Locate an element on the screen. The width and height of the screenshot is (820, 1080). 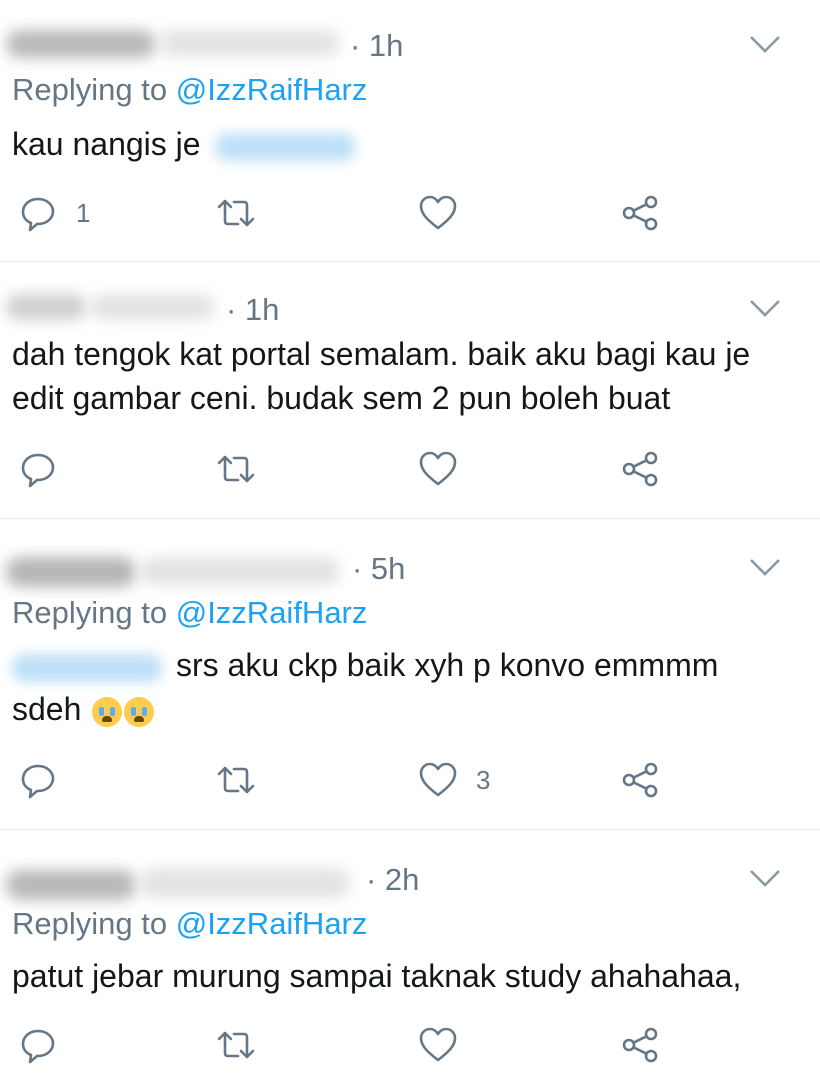
tweet-time: · 5h is located at coordinates (379, 568).